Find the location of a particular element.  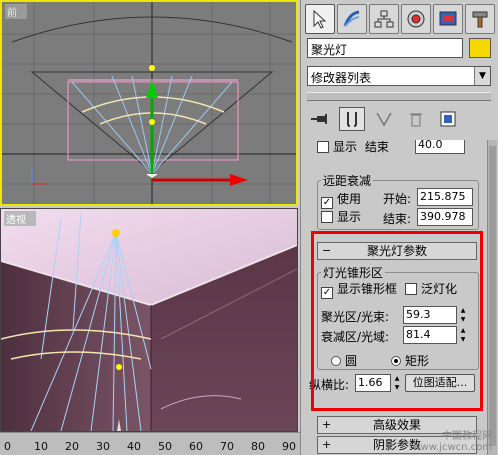

modify-icon is located at coordinates (351, 18).